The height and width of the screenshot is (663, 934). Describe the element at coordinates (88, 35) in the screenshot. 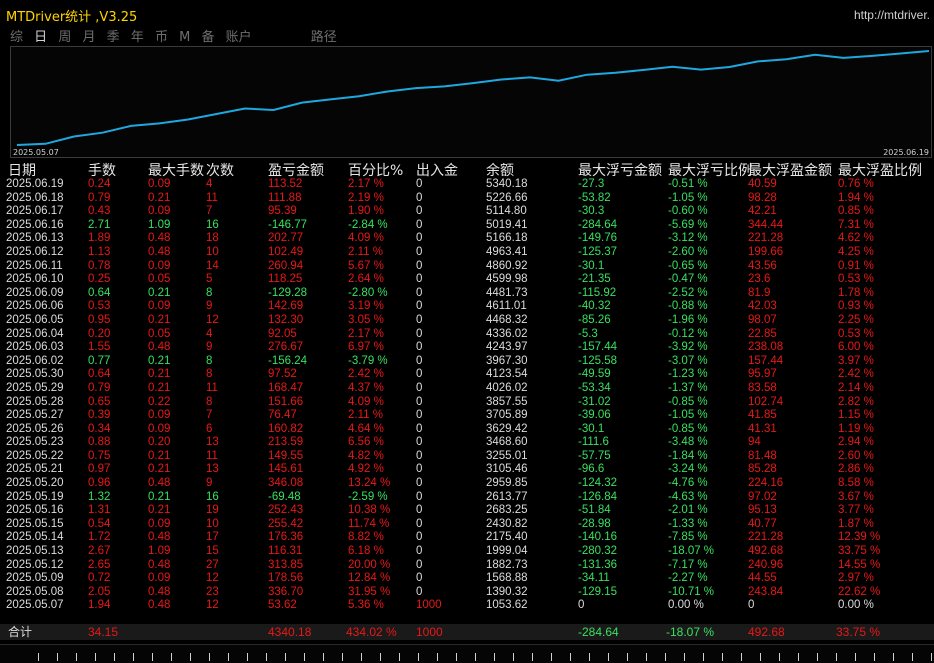

I see `tab-monthly: 月` at that location.